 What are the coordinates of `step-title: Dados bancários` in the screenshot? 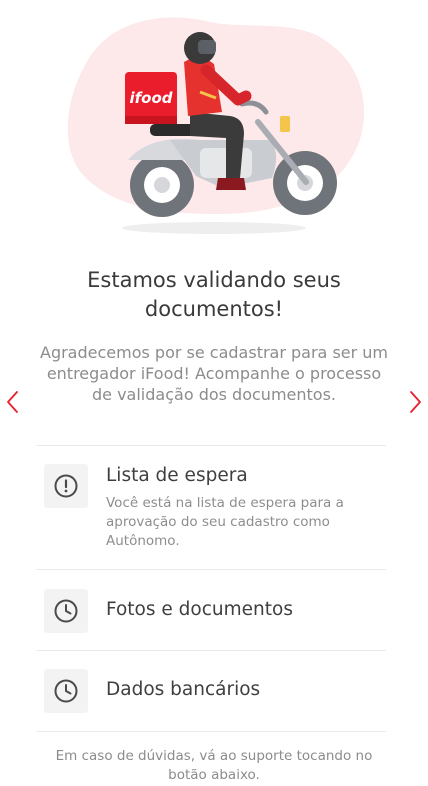 It's located at (183, 689).